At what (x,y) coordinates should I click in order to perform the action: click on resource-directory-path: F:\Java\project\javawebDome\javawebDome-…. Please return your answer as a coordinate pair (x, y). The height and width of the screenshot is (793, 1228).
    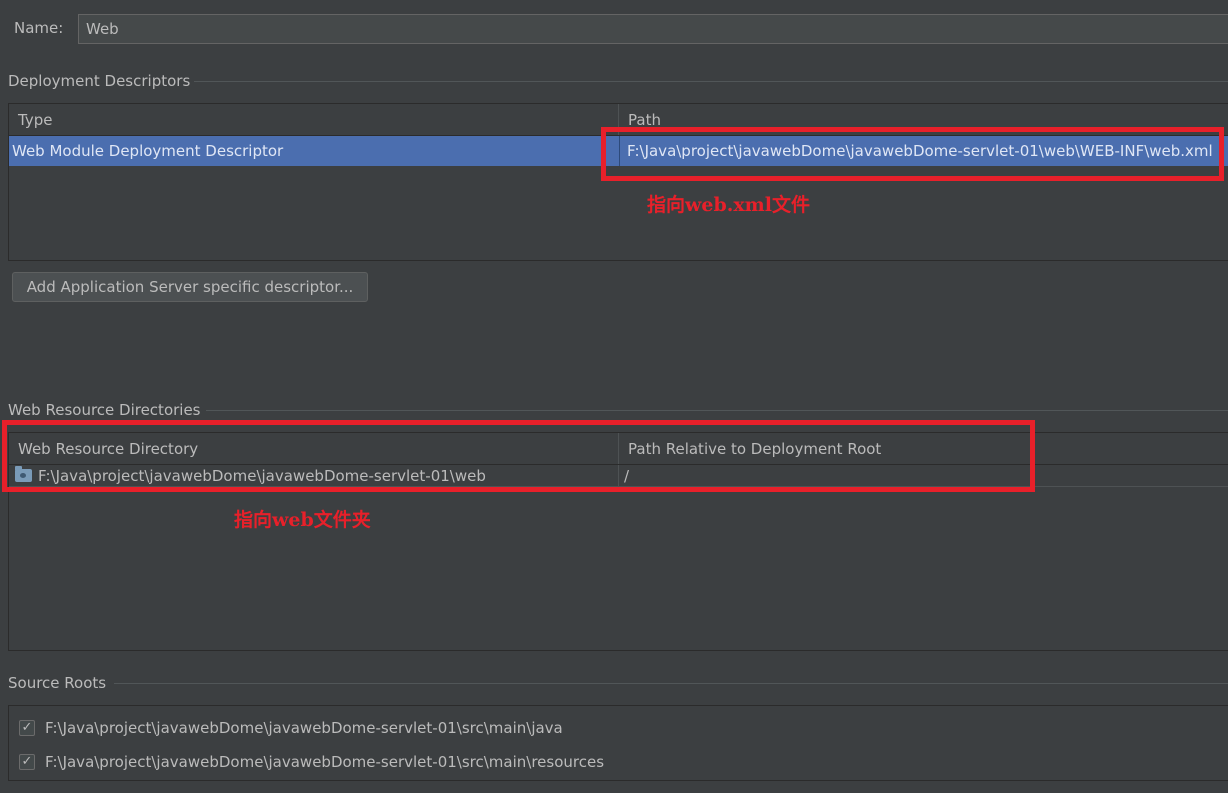
    Looking at the image, I should click on (262, 476).